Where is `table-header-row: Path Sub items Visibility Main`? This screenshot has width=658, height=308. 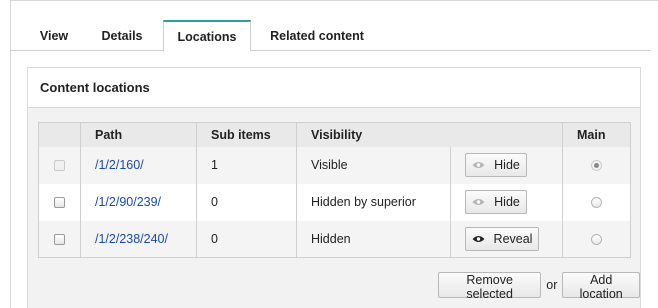
table-header-row: Path Sub items Visibility Main is located at coordinates (334, 134).